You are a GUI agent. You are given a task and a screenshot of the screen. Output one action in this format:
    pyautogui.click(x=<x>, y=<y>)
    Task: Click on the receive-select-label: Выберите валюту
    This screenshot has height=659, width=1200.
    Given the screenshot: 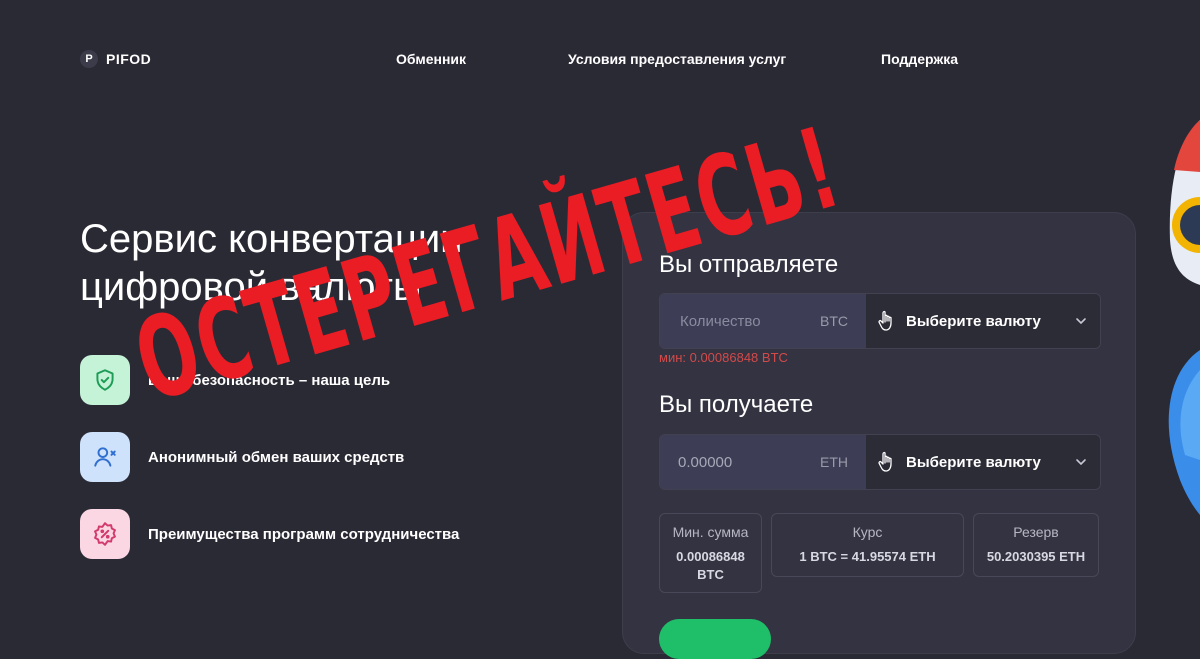 What is the action you would take?
    pyautogui.click(x=973, y=462)
    